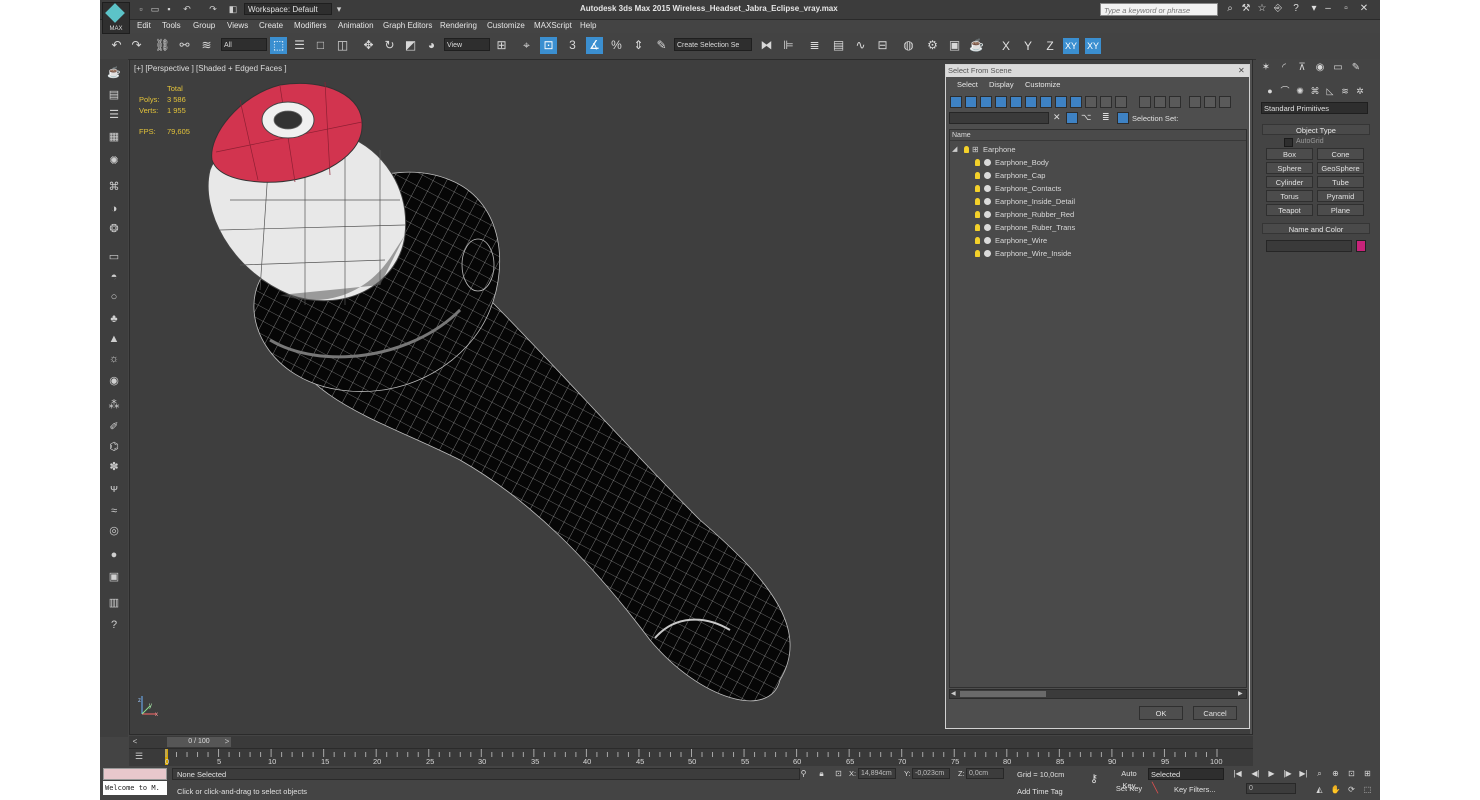  What do you see at coordinates (1289, 168) in the screenshot?
I see `sphere-button: Sphere` at bounding box center [1289, 168].